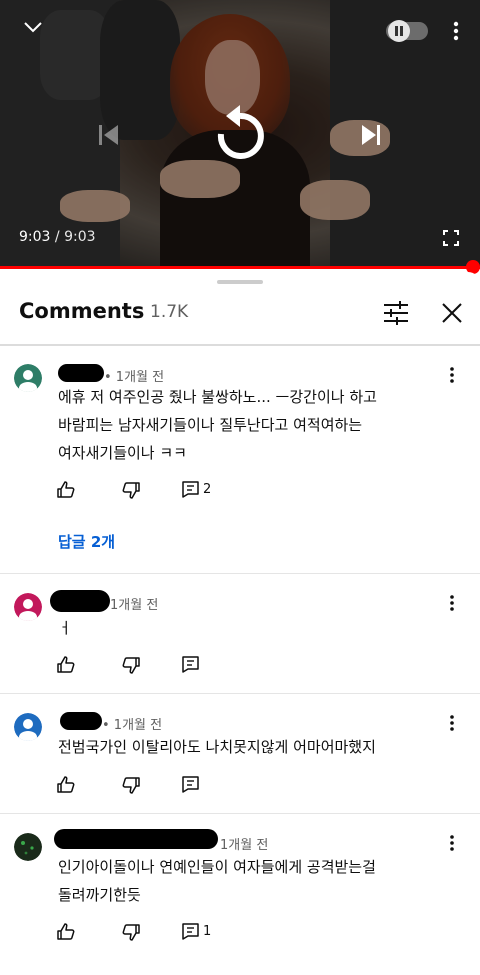  Describe the element at coordinates (169, 312) in the screenshot. I see `comments-count: 1.7K` at that location.